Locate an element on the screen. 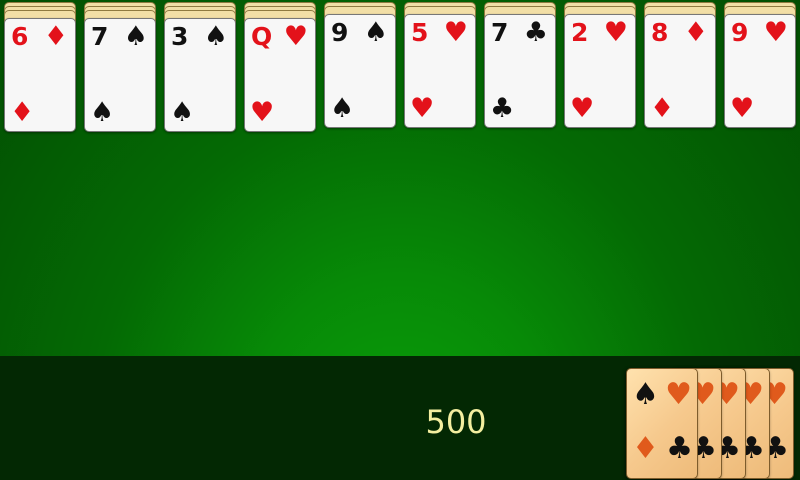  stock-card: ♠ ♥ ♦ ♣ is located at coordinates (662, 423).